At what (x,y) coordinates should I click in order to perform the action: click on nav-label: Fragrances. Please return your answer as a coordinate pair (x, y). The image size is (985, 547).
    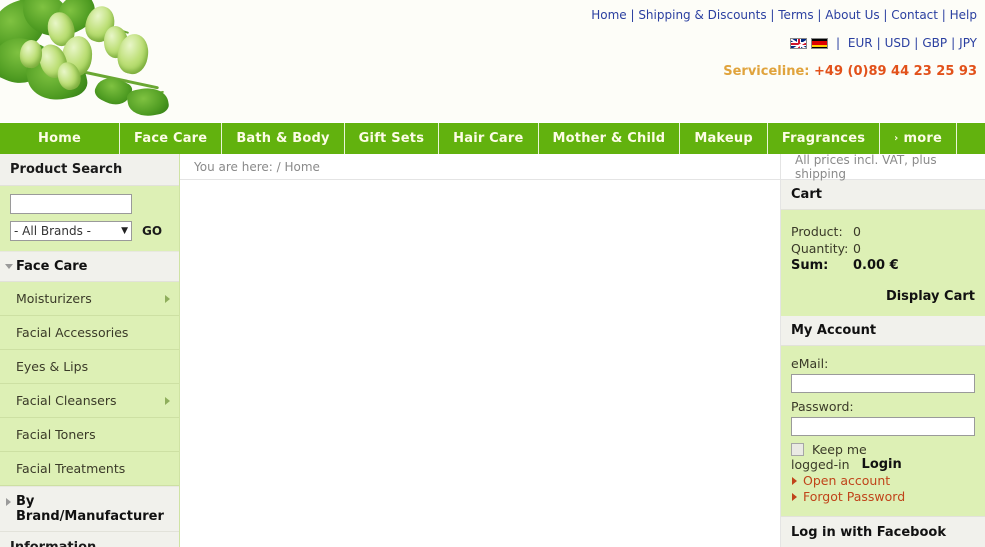
    Looking at the image, I should click on (823, 138).